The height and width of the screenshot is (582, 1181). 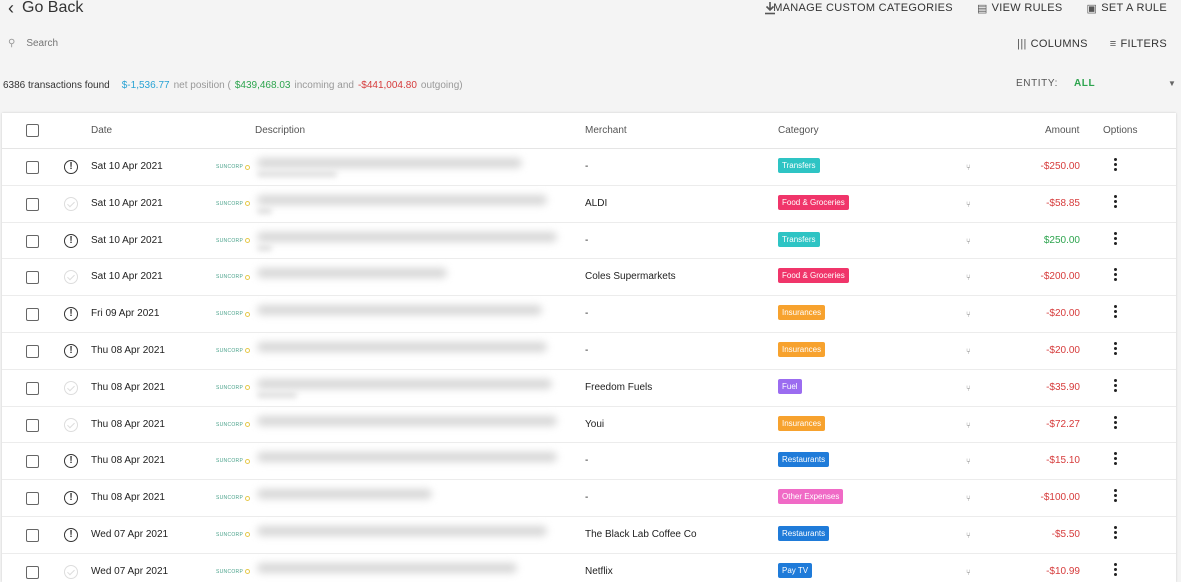 What do you see at coordinates (280, 130) in the screenshot?
I see `header-description: Description` at bounding box center [280, 130].